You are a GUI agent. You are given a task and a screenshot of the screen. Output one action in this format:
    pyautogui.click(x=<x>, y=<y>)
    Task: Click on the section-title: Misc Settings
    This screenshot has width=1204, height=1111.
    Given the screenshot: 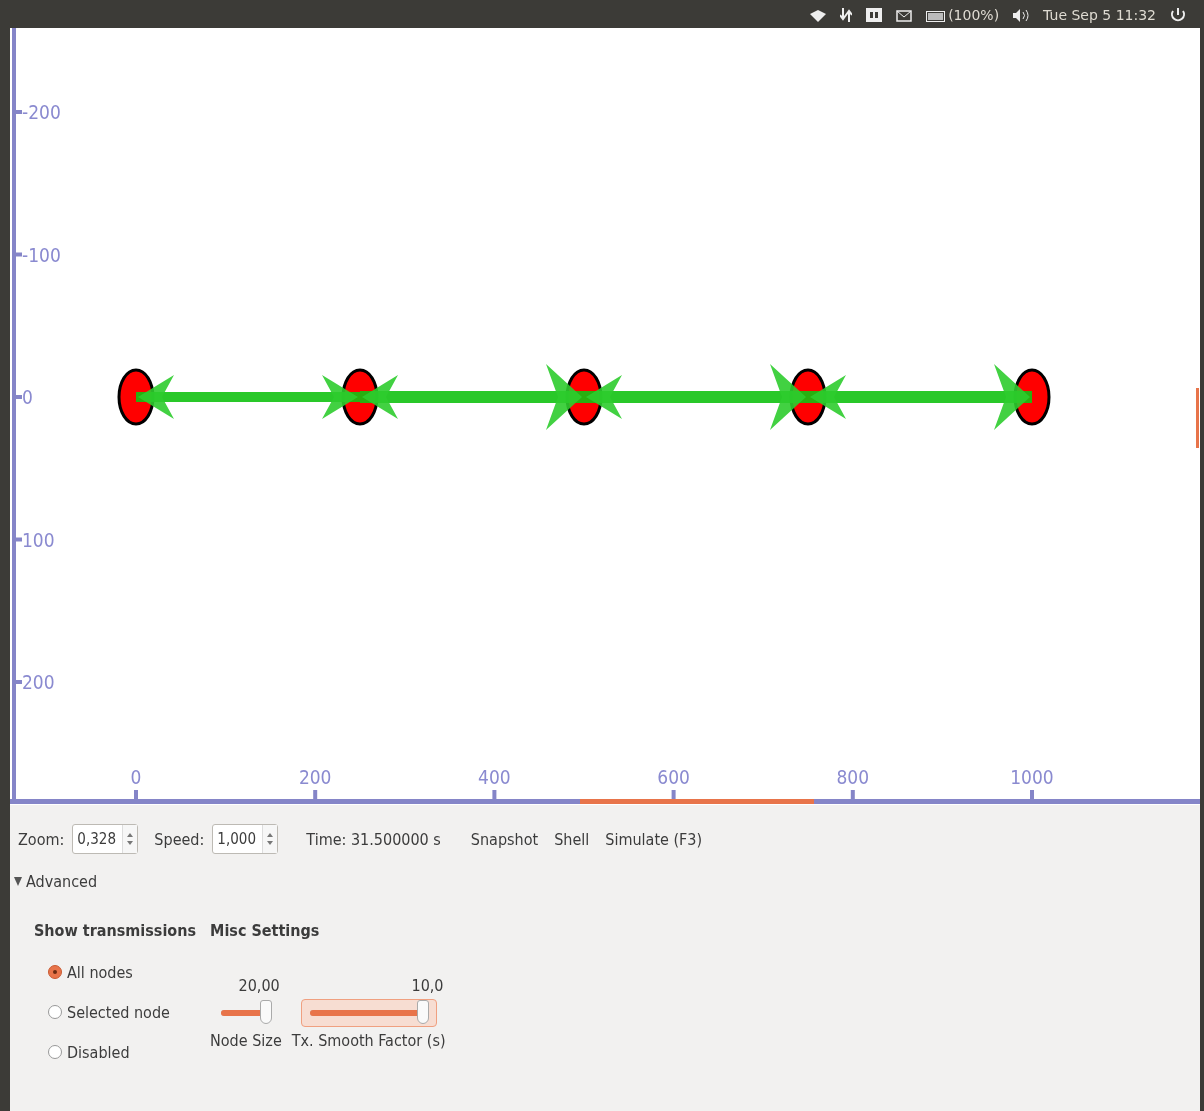 What is the action you would take?
    pyautogui.click(x=265, y=930)
    